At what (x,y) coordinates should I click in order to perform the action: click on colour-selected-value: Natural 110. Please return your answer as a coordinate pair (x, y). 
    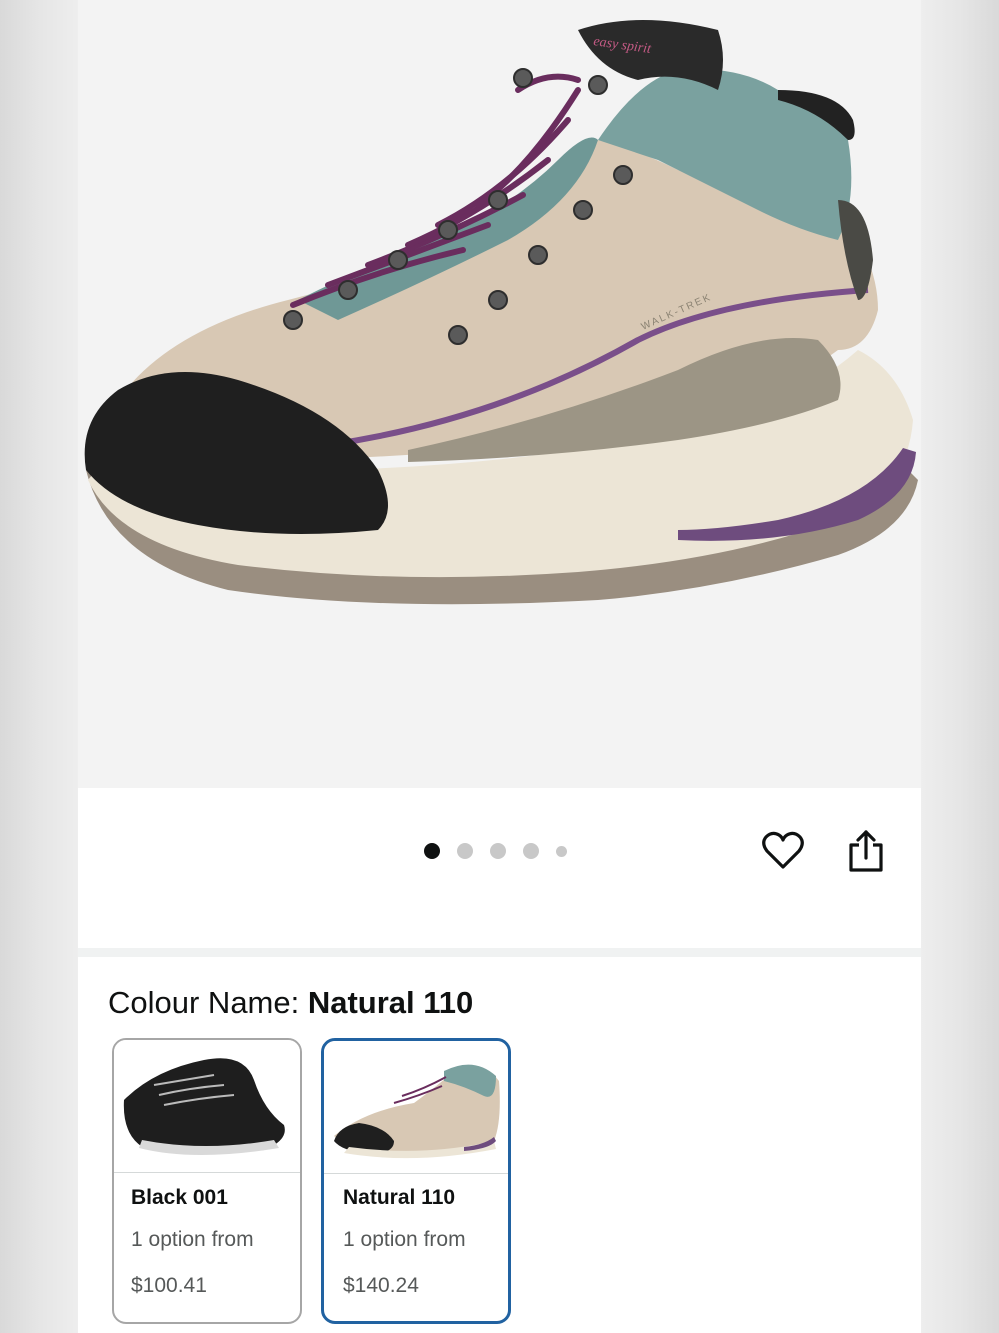
    Looking at the image, I should click on (390, 1002).